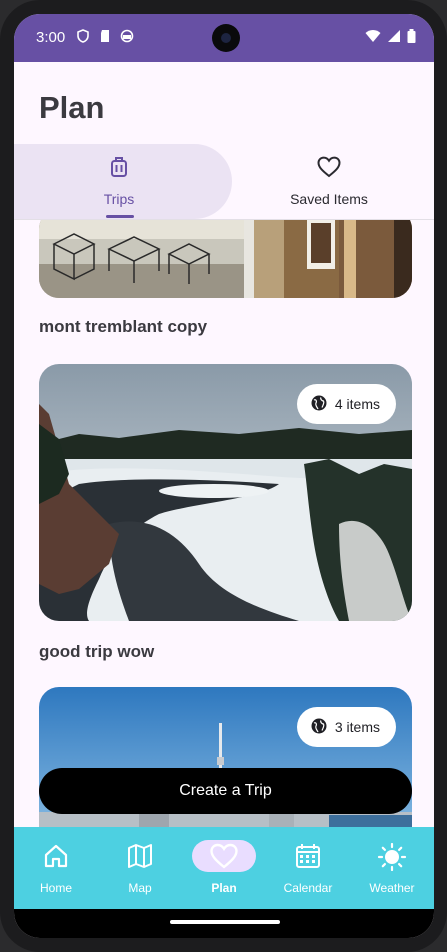 The height and width of the screenshot is (952, 447). Describe the element at coordinates (72, 107) in the screenshot. I see `page-title: Plan` at that location.